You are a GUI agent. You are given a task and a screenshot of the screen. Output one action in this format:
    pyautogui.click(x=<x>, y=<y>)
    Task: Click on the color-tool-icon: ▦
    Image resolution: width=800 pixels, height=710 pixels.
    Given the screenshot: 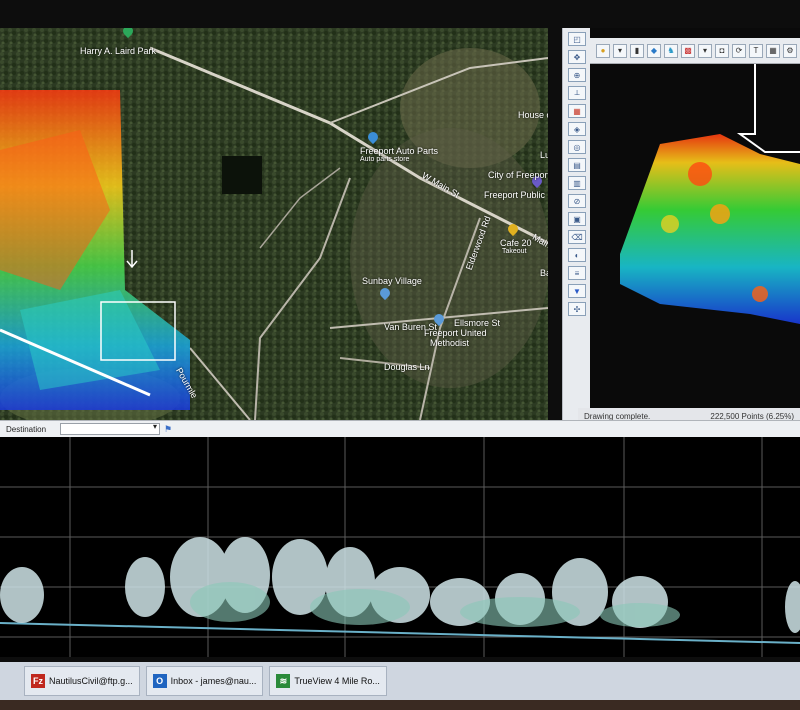 What is the action you would take?
    pyautogui.click(x=577, y=111)
    